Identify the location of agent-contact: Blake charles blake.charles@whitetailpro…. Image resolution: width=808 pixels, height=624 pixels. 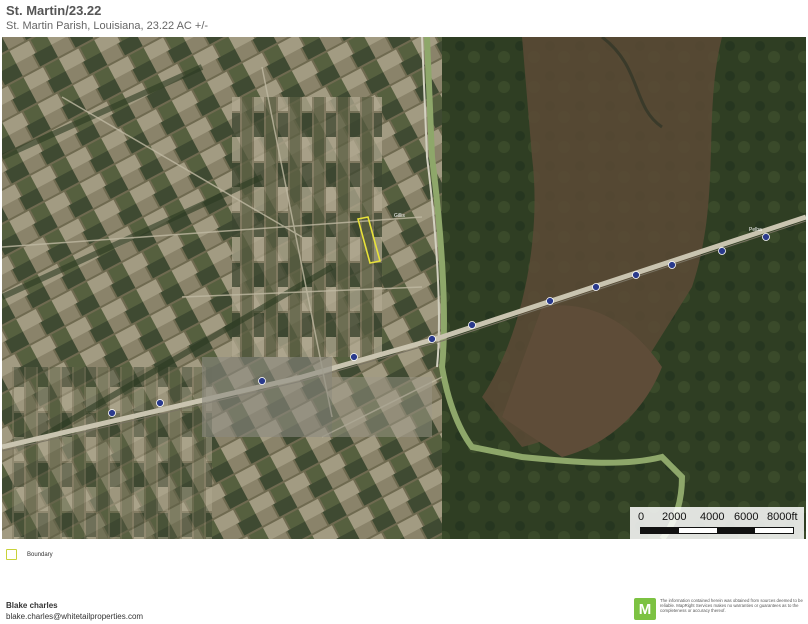
(74, 611).